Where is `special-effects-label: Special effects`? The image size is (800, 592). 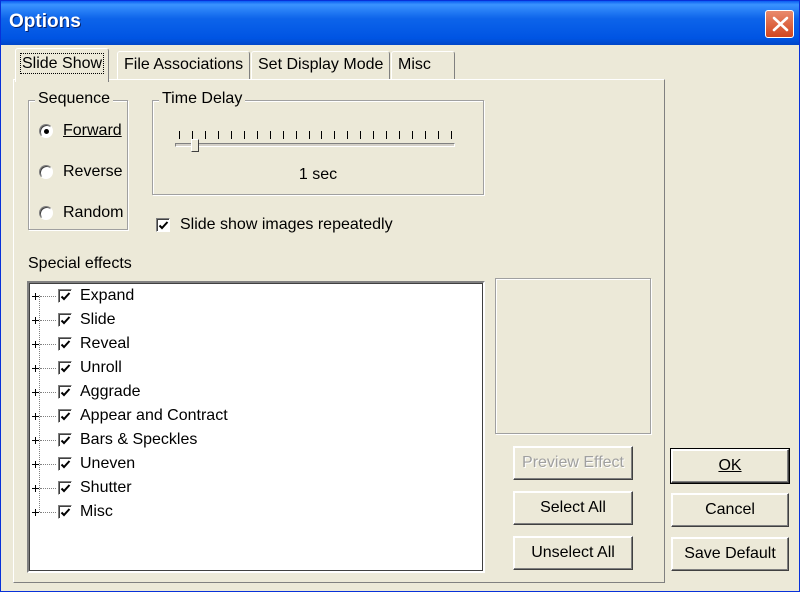
special-effects-label: Special effects is located at coordinates (80, 263).